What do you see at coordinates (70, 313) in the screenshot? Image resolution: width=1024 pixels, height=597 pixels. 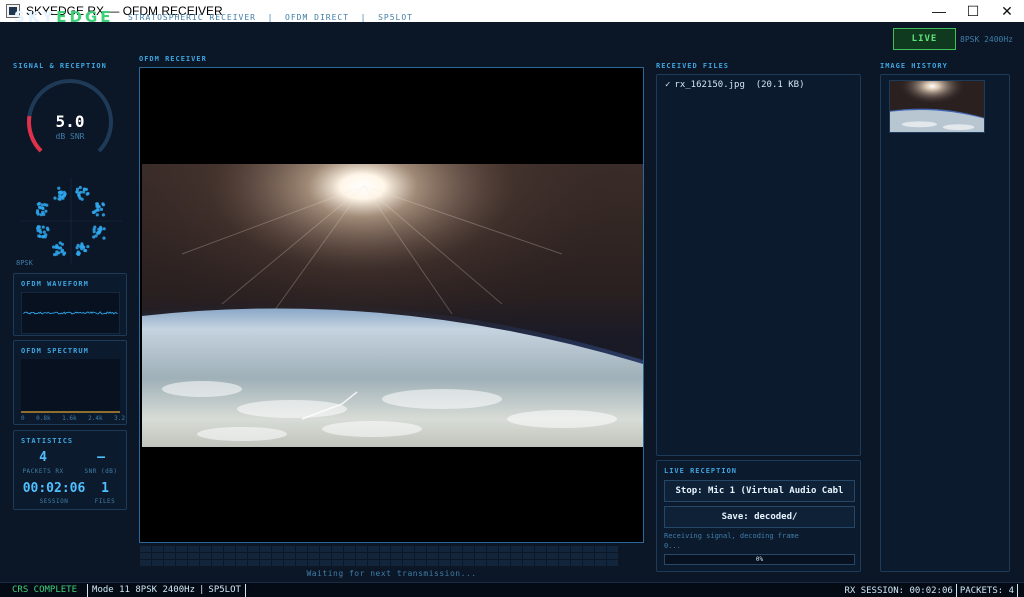 I see `waveform-trace` at bounding box center [70, 313].